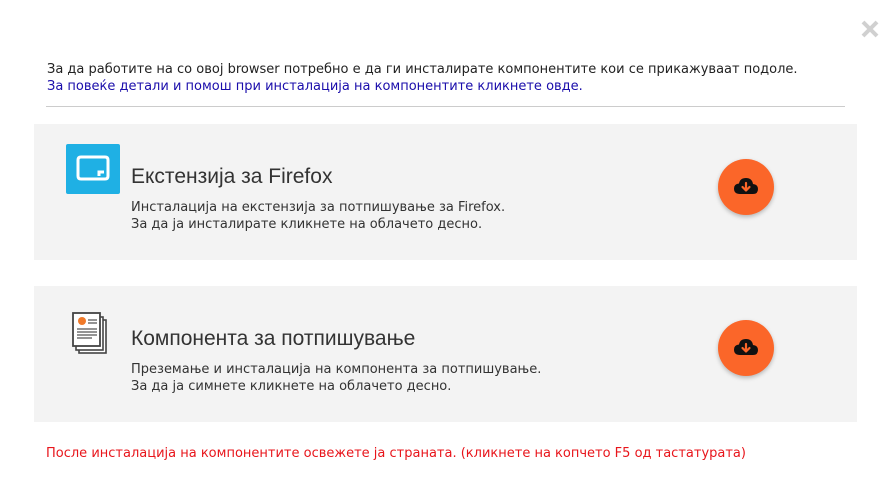 Image resolution: width=891 pixels, height=482 pixels. I want to click on card-title: Компонента за потпишување, so click(273, 338).